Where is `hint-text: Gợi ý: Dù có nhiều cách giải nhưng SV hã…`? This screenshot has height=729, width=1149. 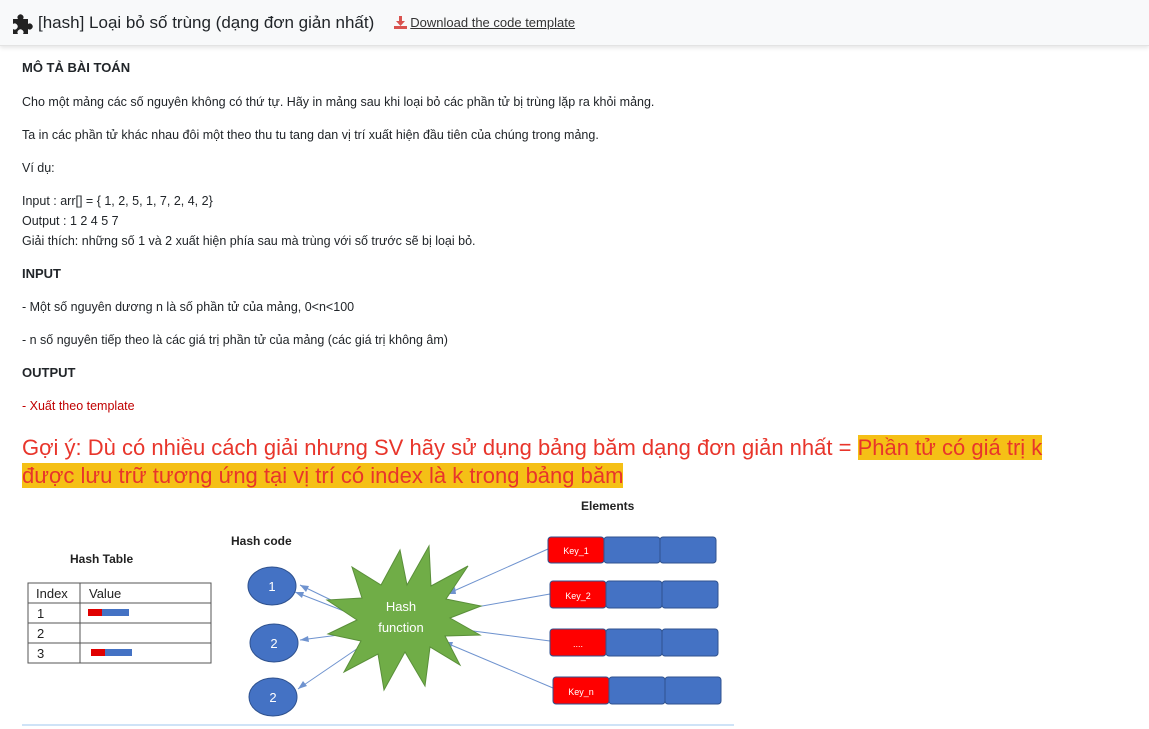 hint-text: Gợi ý: Dù có nhiều cách giải nhưng SV hã… is located at coordinates (577, 462).